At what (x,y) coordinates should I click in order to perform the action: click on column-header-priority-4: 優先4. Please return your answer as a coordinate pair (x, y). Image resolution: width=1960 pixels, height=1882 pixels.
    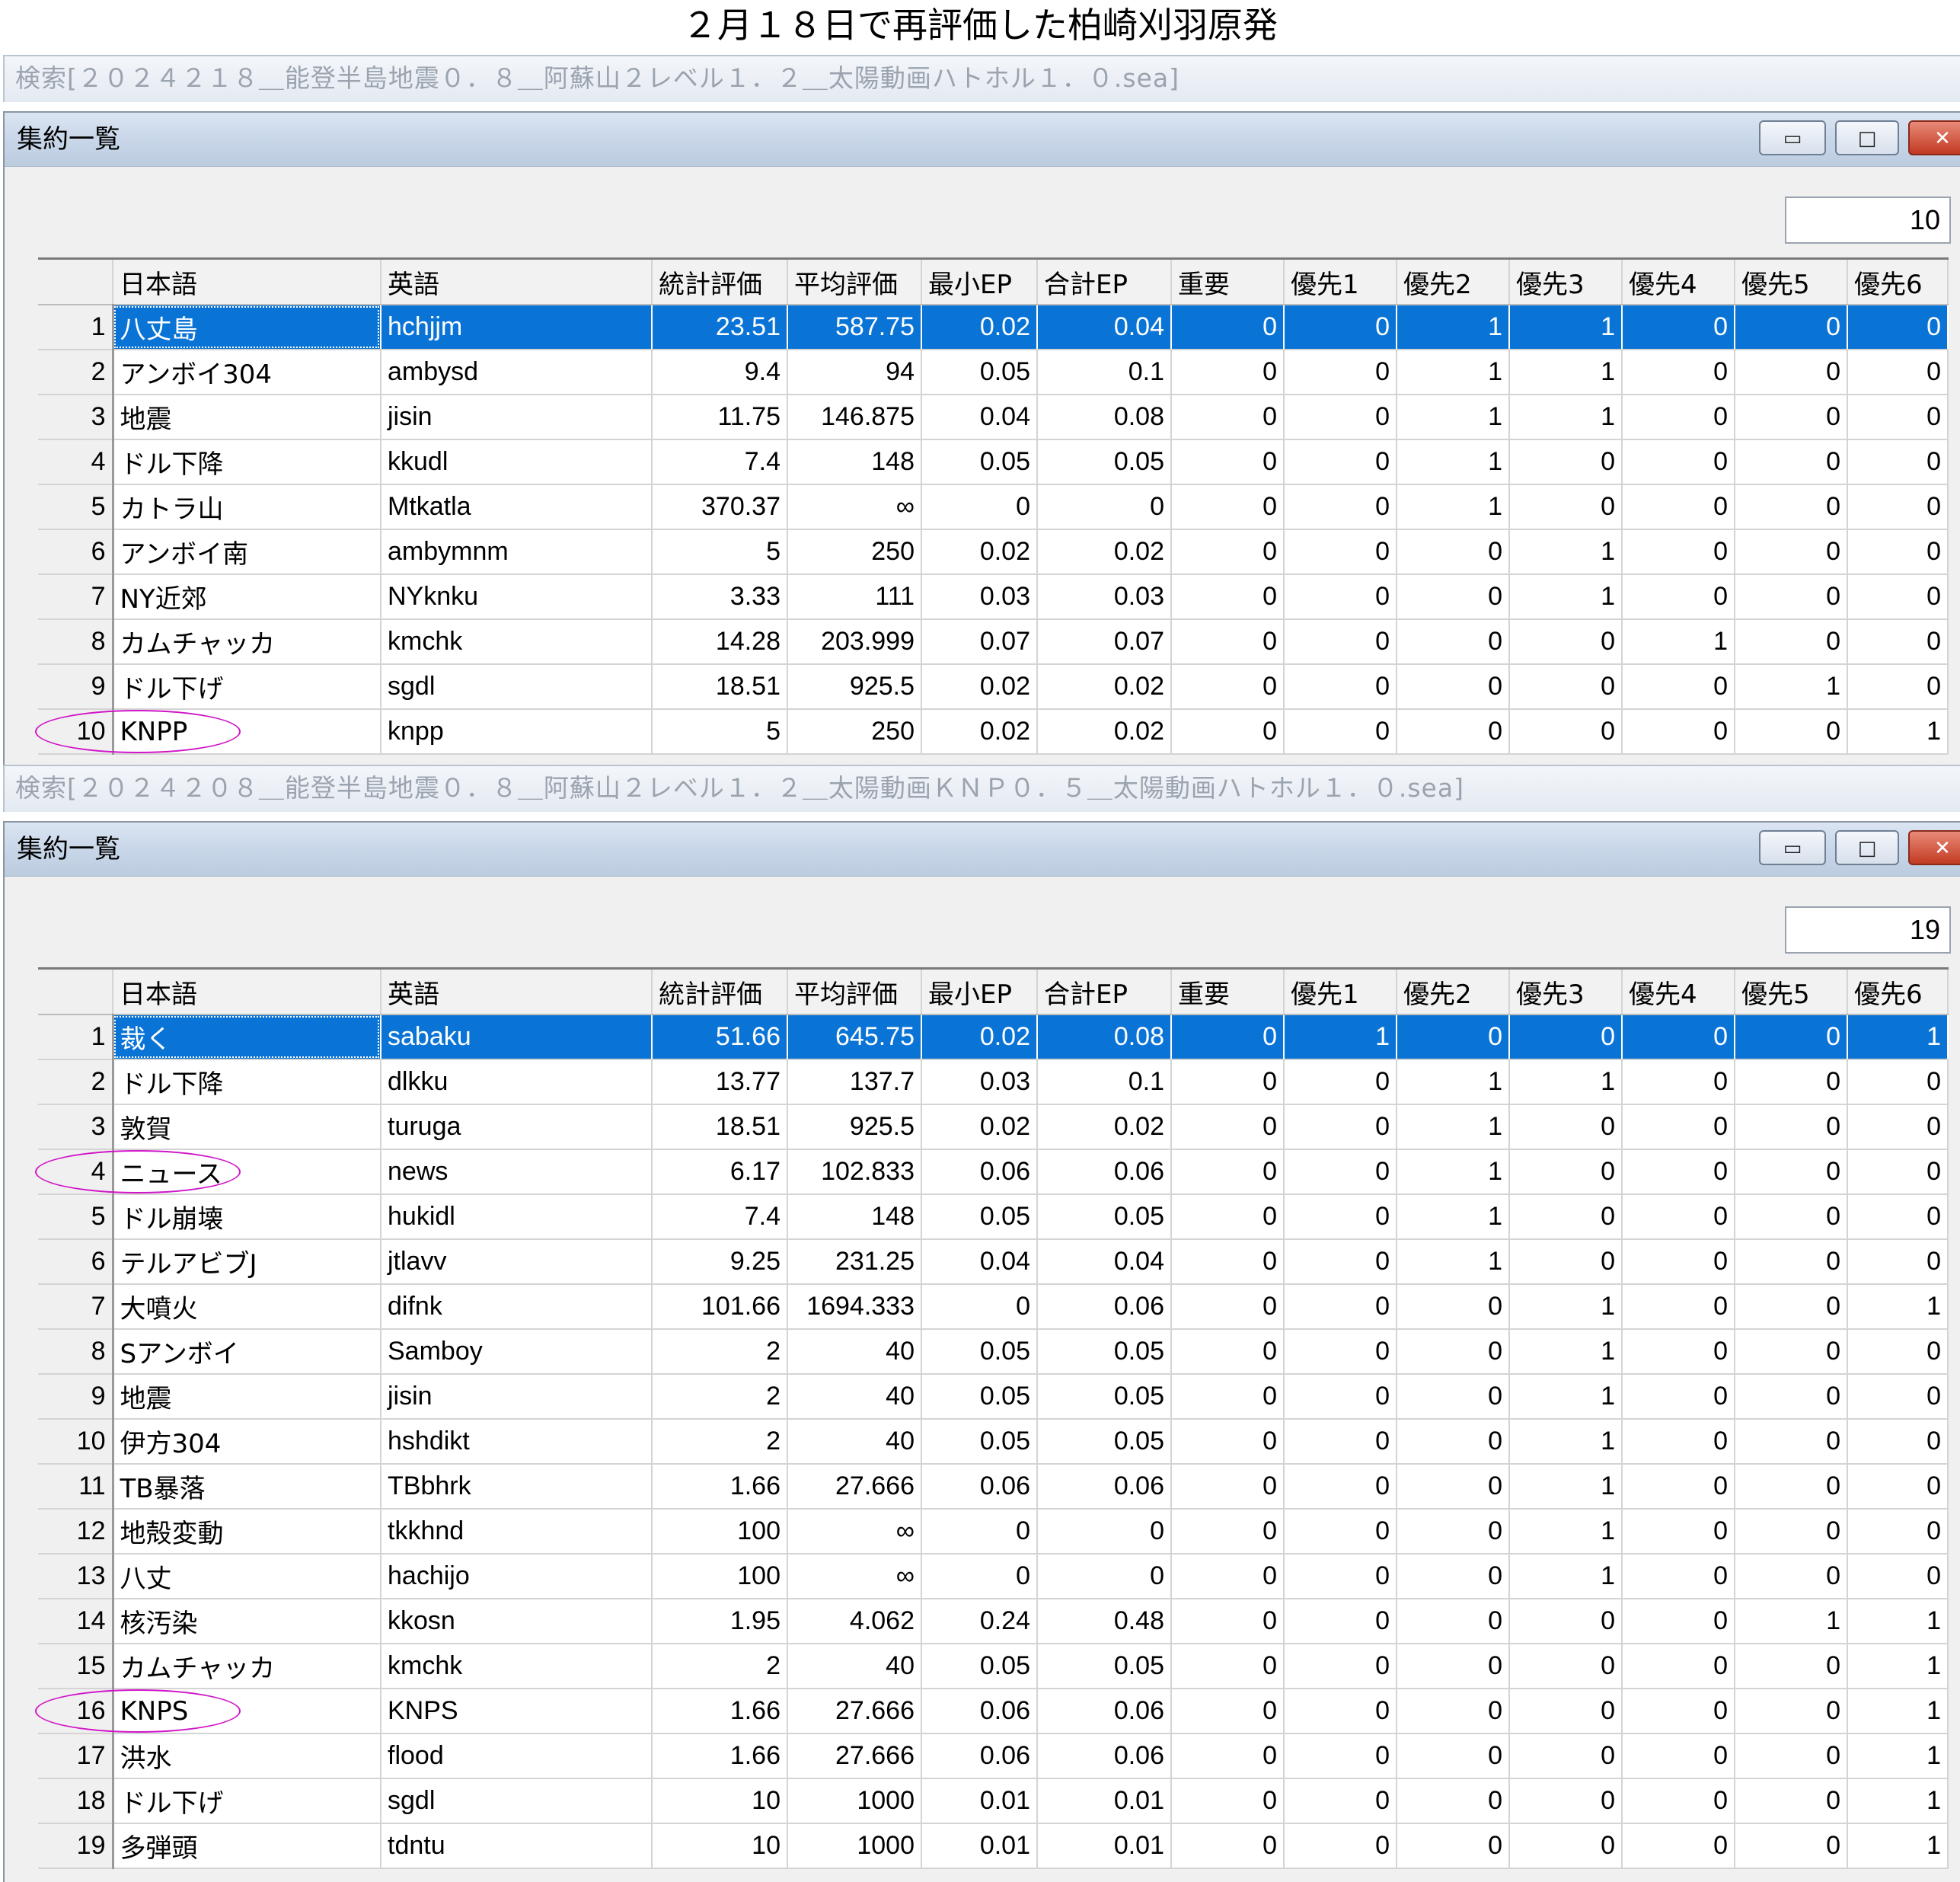
    Looking at the image, I should click on (1678, 281).